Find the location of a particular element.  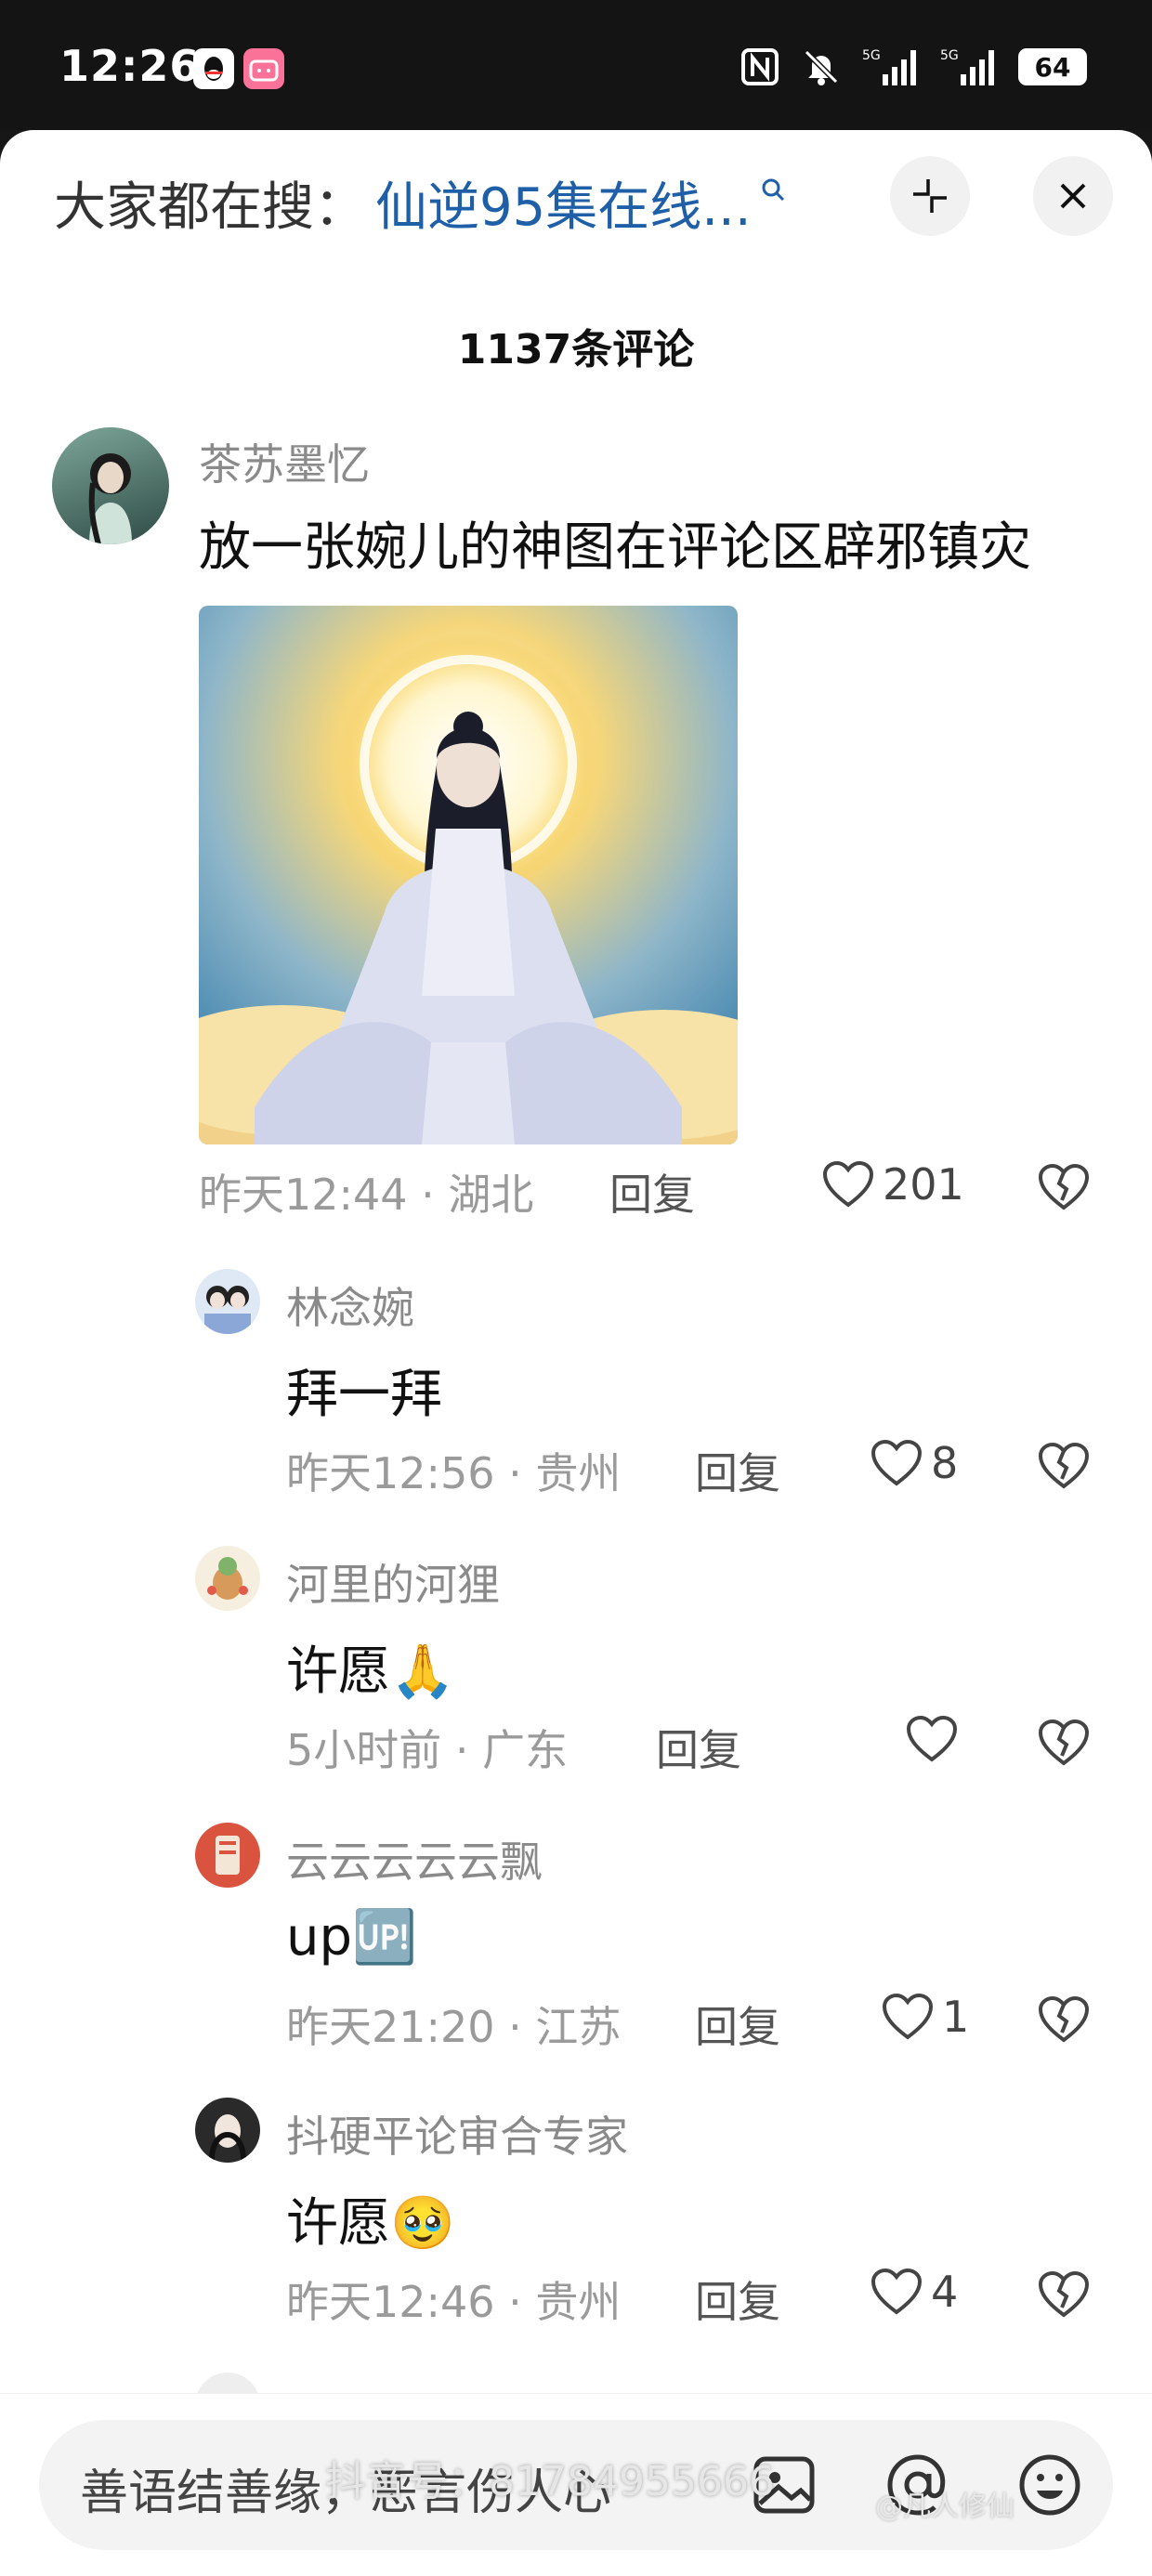

signal-5g-icon: 5G is located at coordinates (891, 66).